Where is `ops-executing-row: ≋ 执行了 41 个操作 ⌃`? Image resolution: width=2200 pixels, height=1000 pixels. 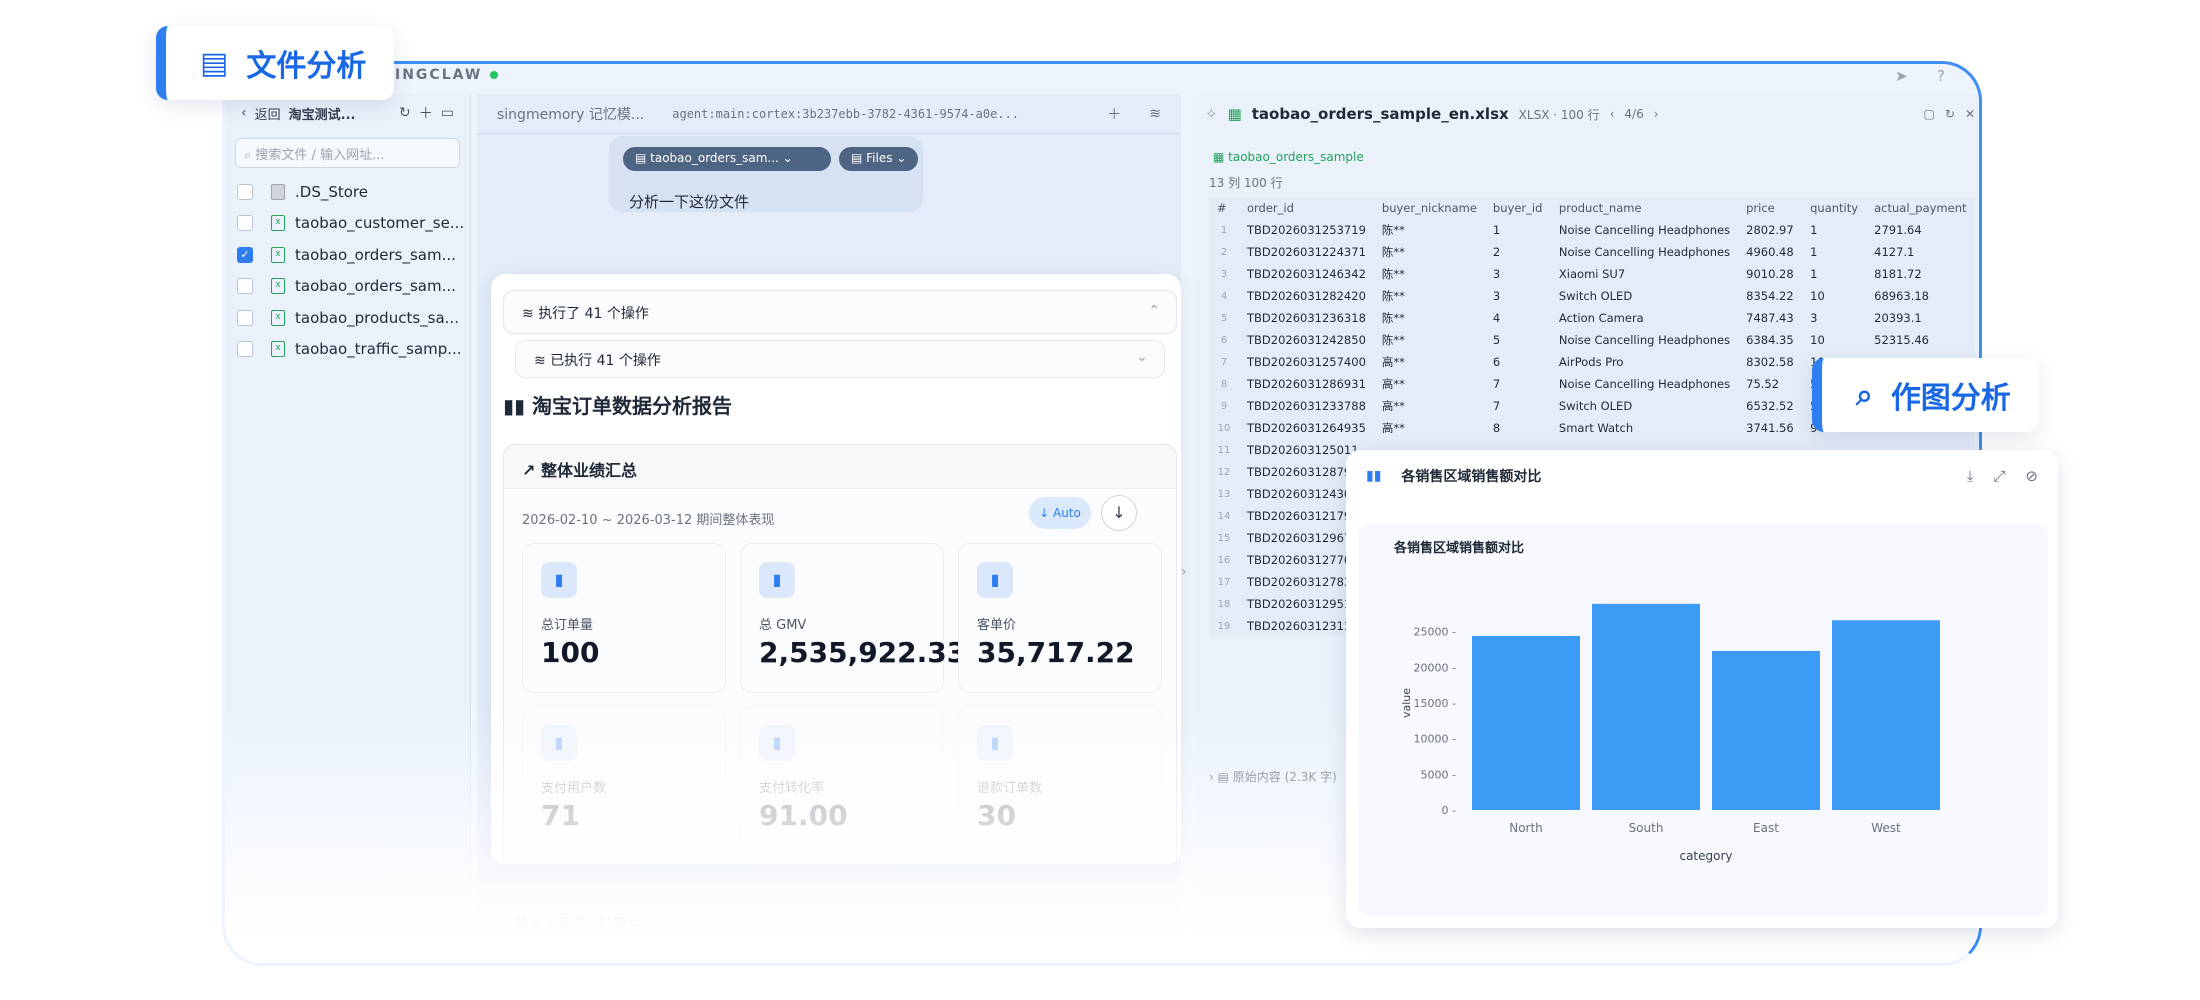
ops-executing-row: ≋ 执行了 41 个操作 ⌃ is located at coordinates (840, 312).